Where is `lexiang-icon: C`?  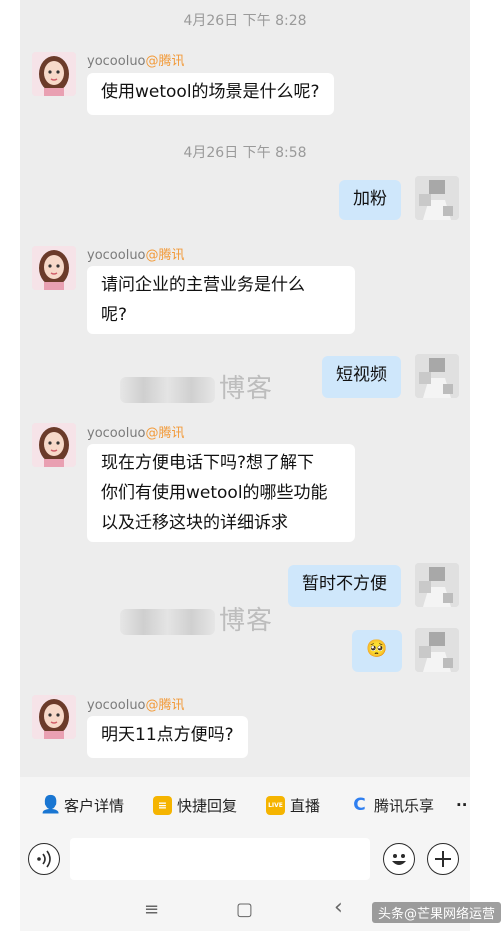 lexiang-icon: C is located at coordinates (359, 804).